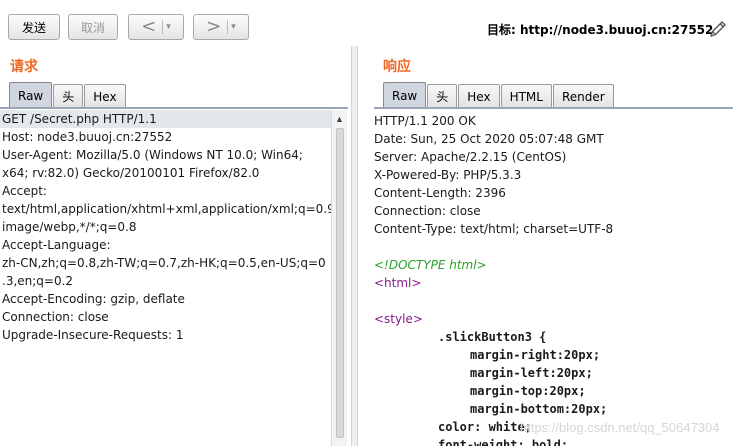 The image size is (733, 446). I want to click on response-css-line: margin-left:20px;, so click(531, 373).